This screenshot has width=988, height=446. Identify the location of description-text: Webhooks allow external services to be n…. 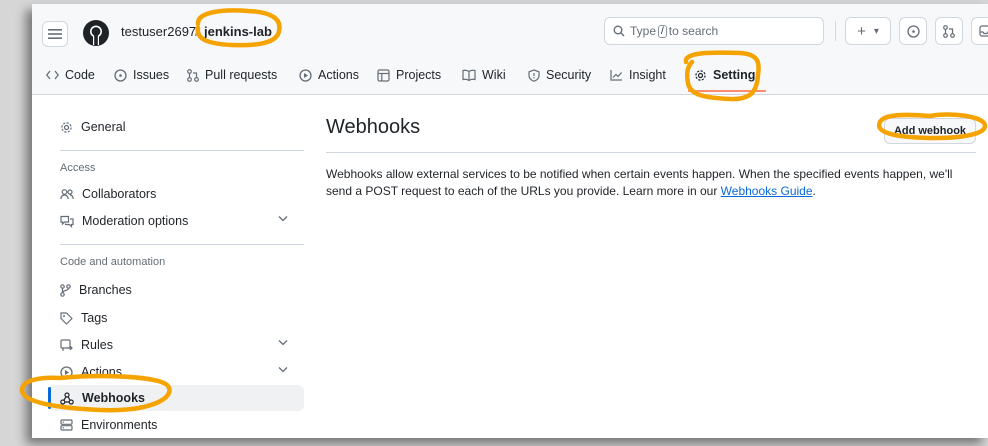
(639, 182).